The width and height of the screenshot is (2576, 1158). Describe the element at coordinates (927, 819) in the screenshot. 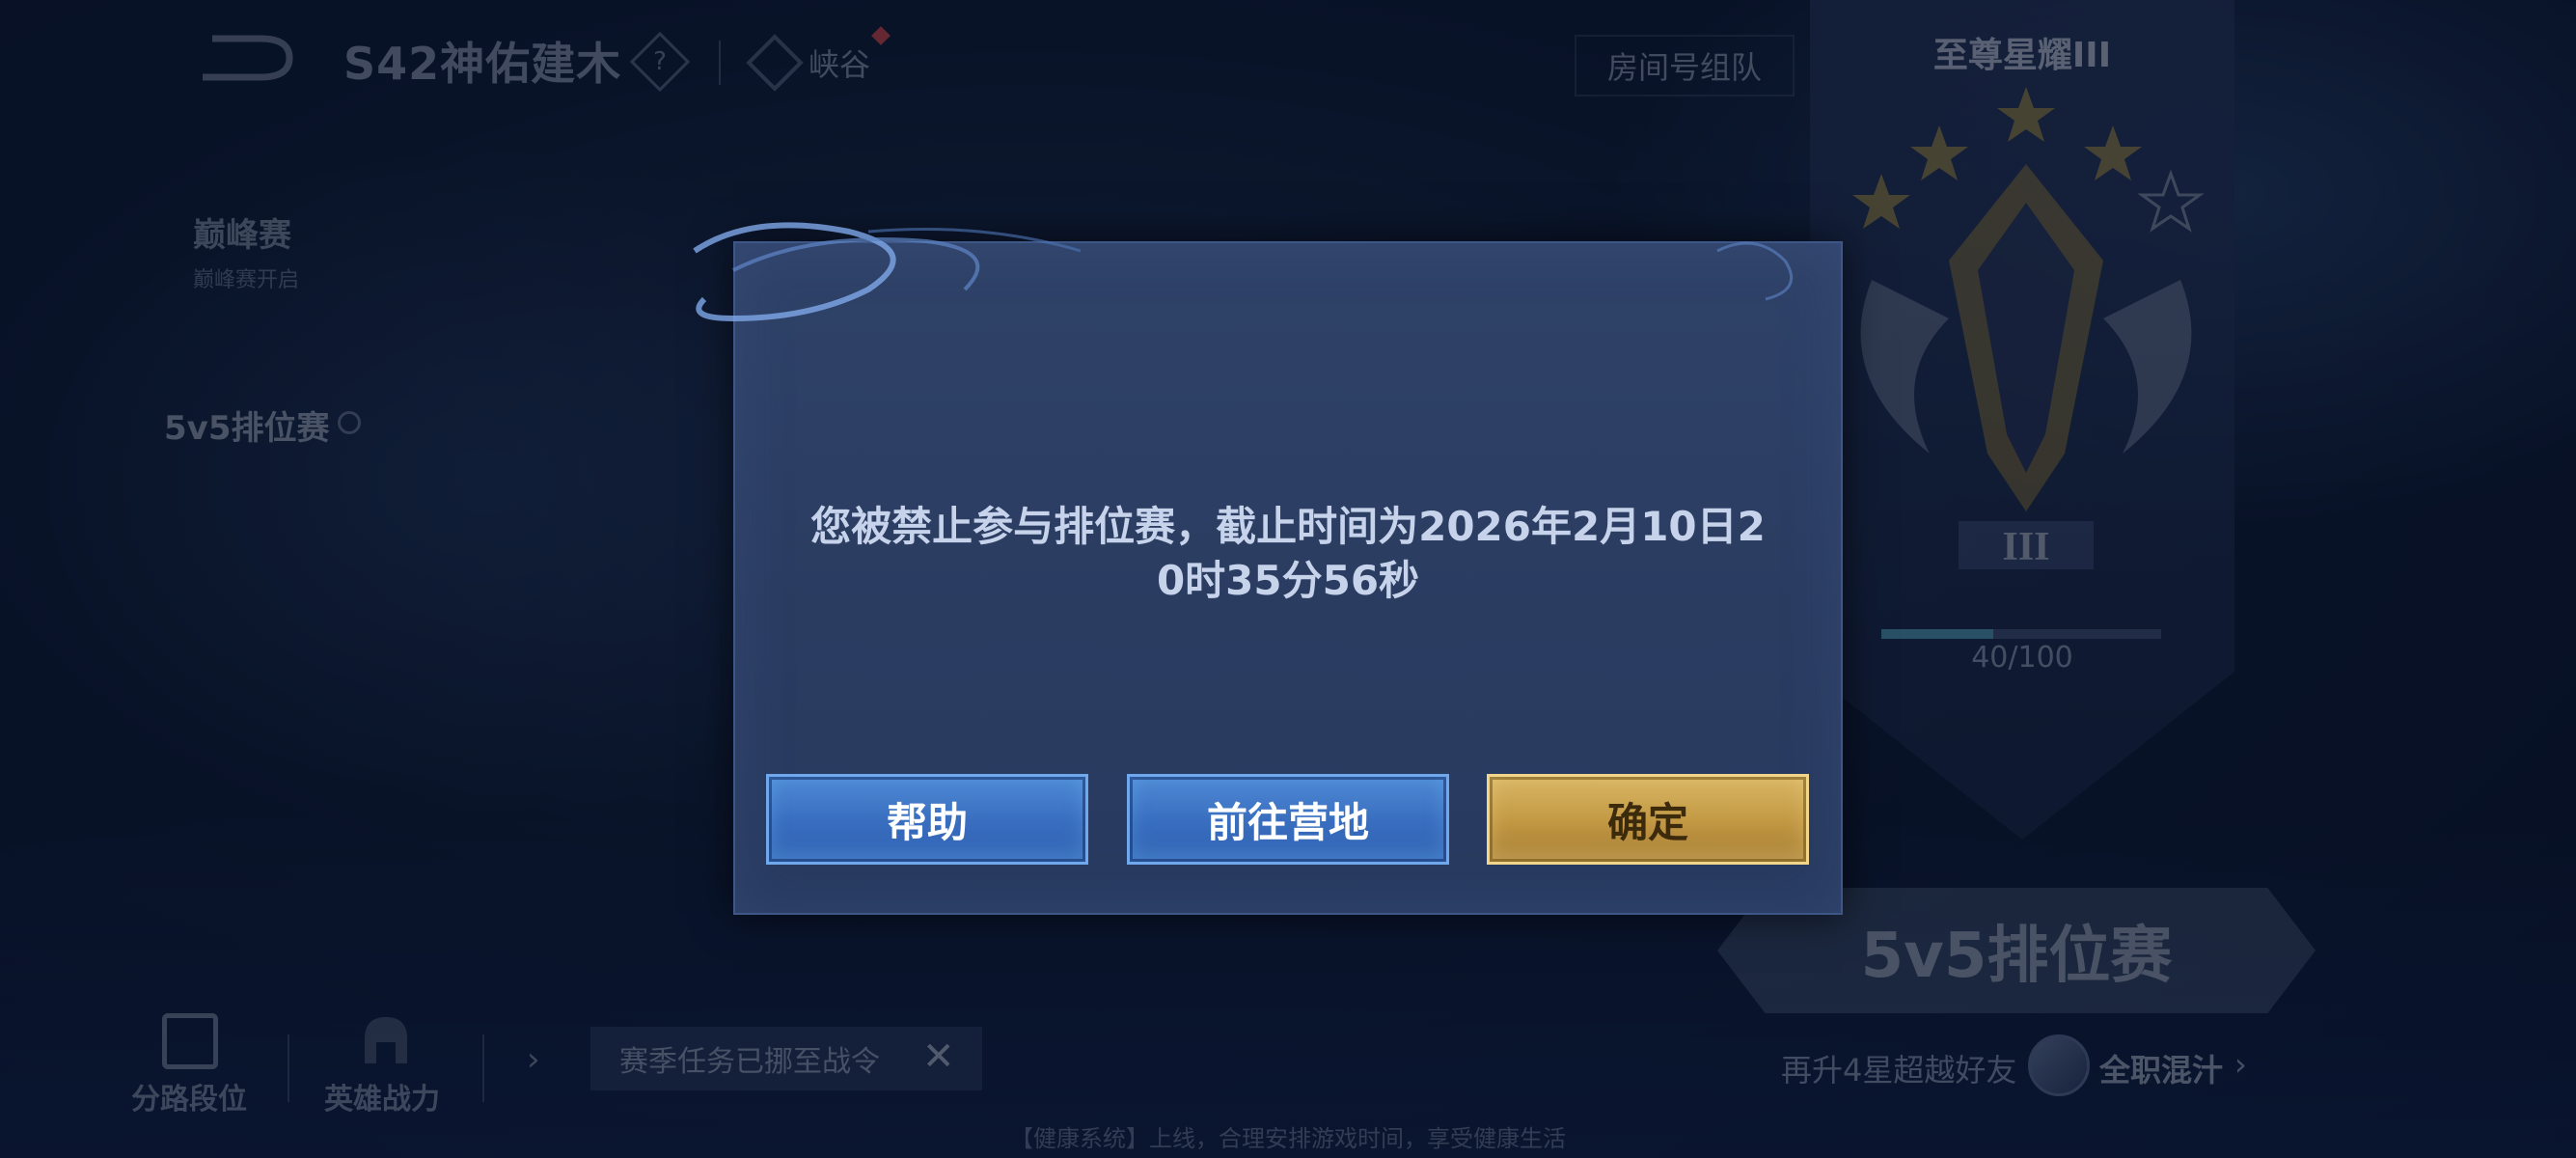

I see `help-button: 帮助` at that location.